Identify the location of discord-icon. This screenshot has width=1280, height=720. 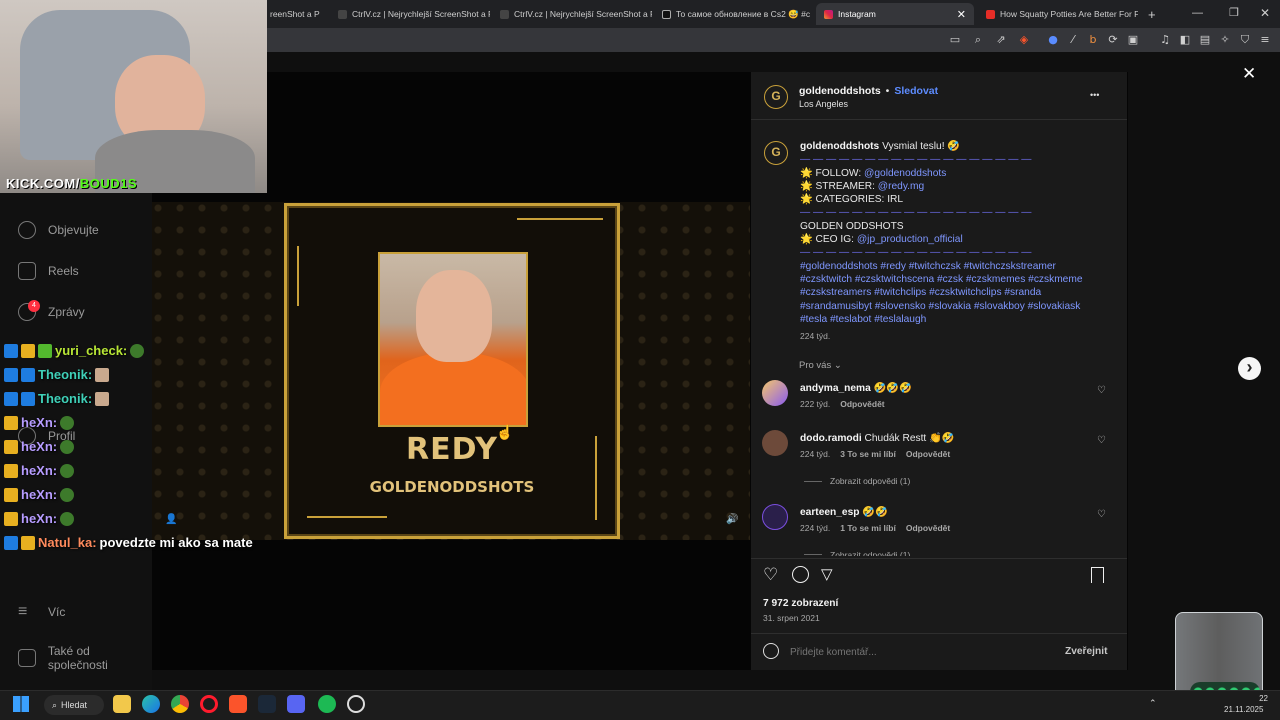
(296, 704).